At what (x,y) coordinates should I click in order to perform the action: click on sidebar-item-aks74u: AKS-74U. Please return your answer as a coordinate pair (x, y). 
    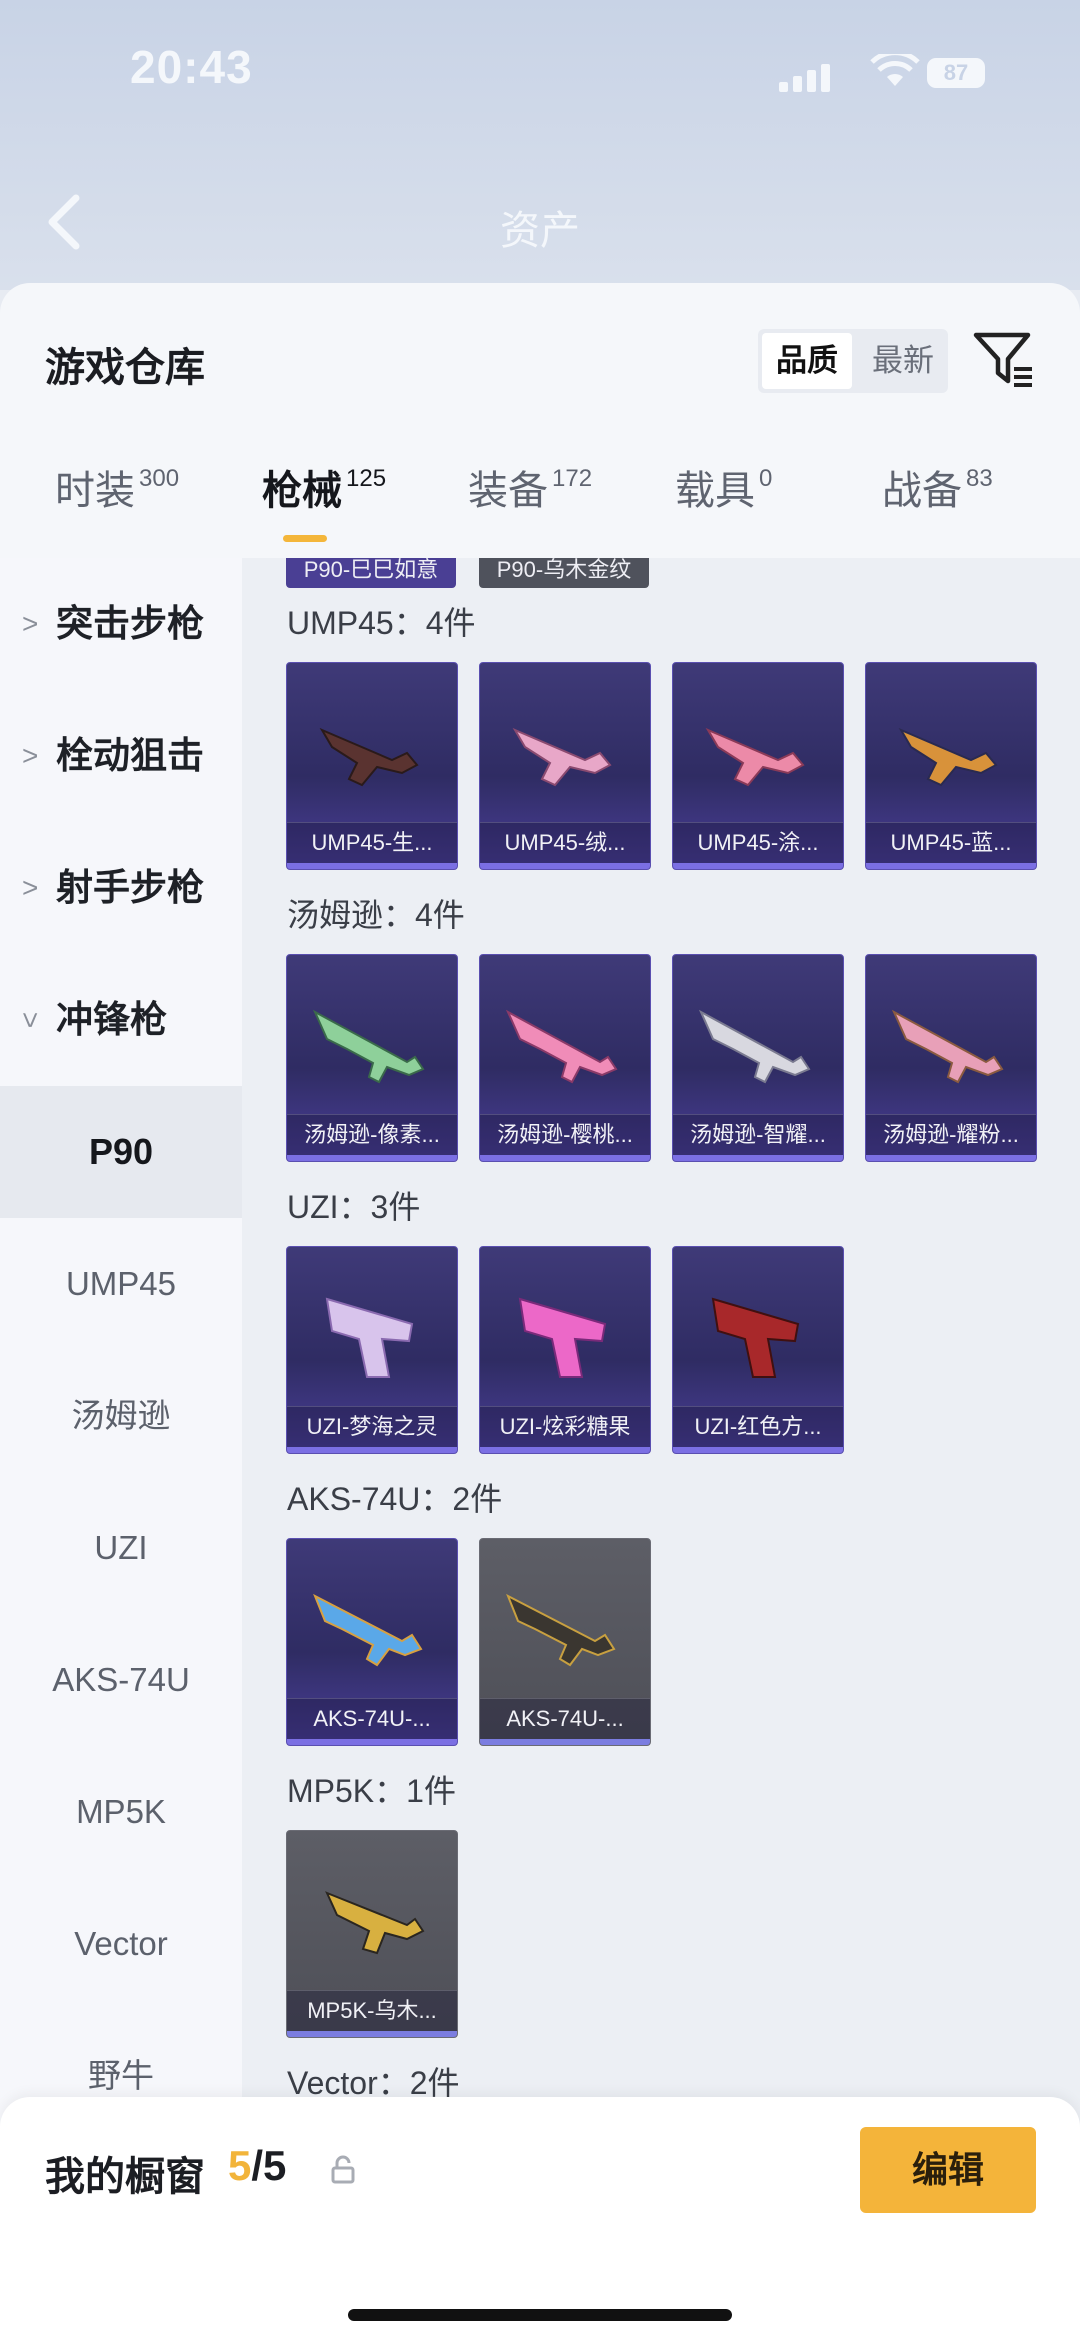
    Looking at the image, I should click on (121, 1680).